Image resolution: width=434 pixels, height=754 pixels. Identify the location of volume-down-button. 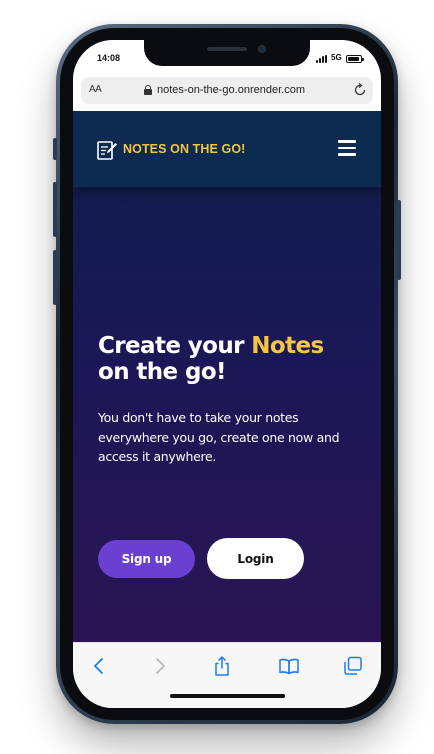
(55, 277).